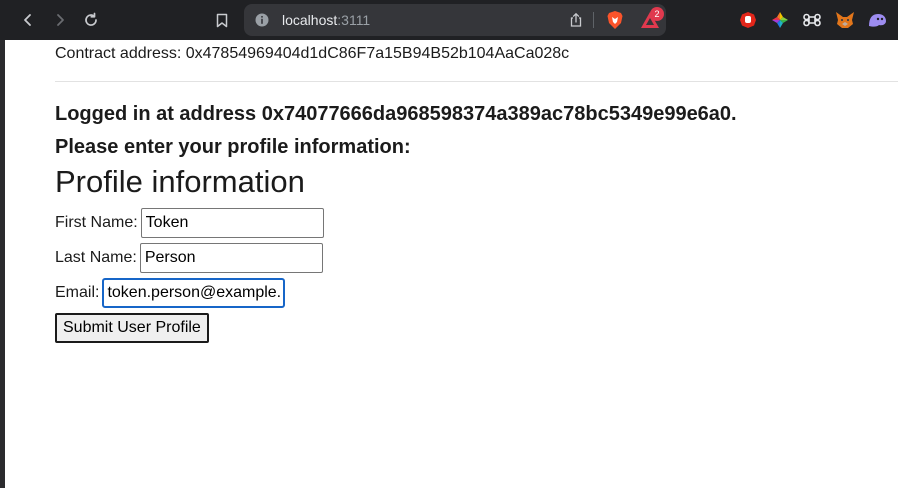 The image size is (898, 488). I want to click on email-input, so click(194, 293).